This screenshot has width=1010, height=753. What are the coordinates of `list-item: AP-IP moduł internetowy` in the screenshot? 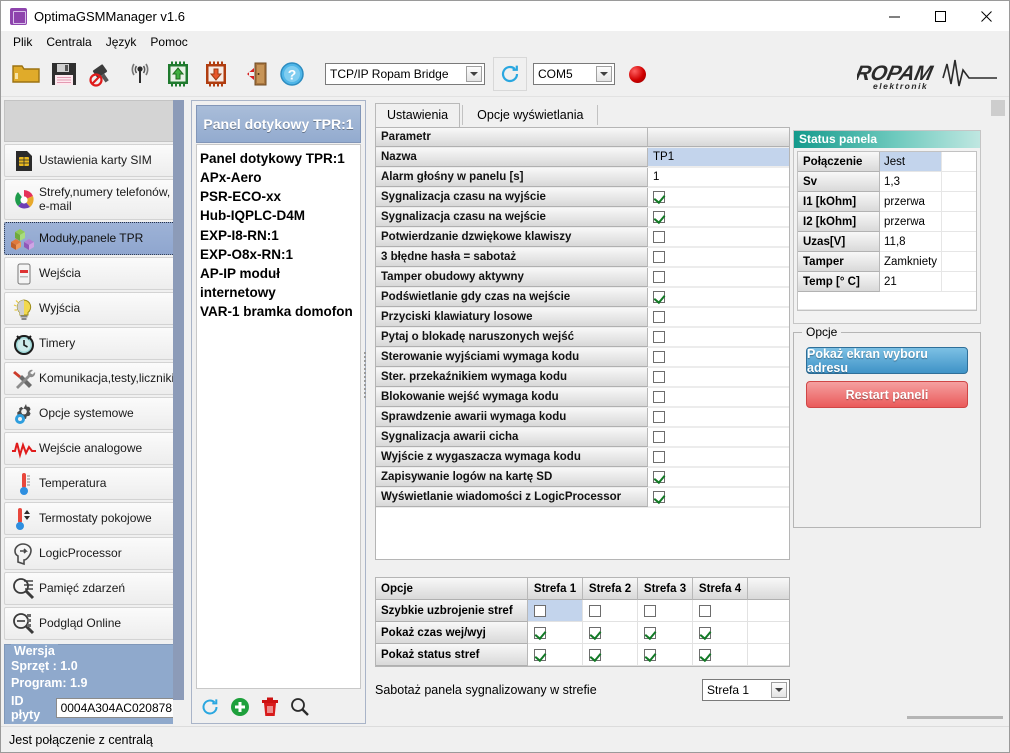 It's located at (279, 283).